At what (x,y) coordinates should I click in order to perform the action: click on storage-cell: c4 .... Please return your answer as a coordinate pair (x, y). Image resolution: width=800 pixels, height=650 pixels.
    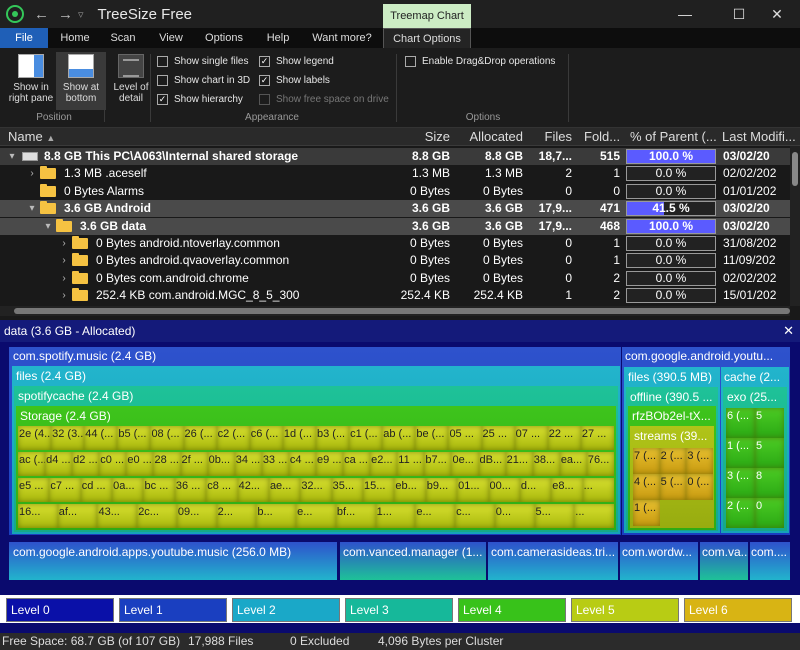
    Looking at the image, I should click on (302, 464).